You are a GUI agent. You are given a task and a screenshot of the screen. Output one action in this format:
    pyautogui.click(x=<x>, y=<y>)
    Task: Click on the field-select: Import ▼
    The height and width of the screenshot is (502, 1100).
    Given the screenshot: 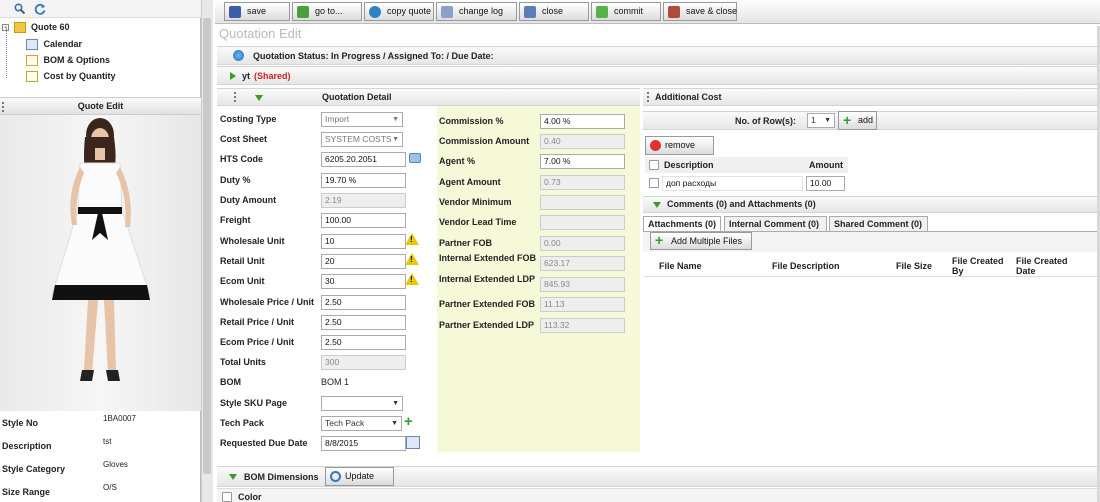 What is the action you would take?
    pyautogui.click(x=362, y=119)
    